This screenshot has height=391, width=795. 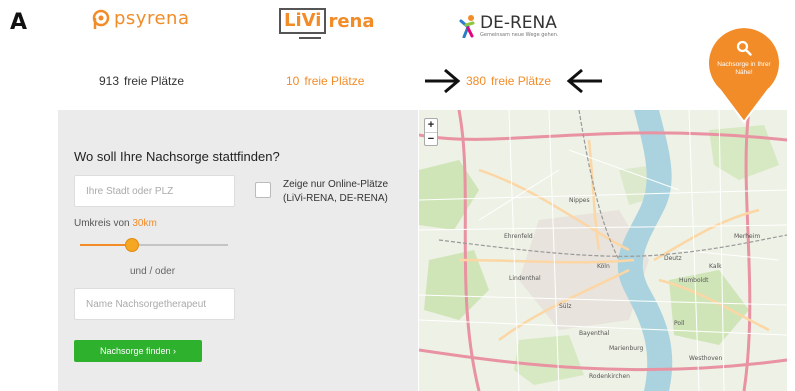 I want to click on radius-label: Umkreis von 30km, so click(x=115, y=223).